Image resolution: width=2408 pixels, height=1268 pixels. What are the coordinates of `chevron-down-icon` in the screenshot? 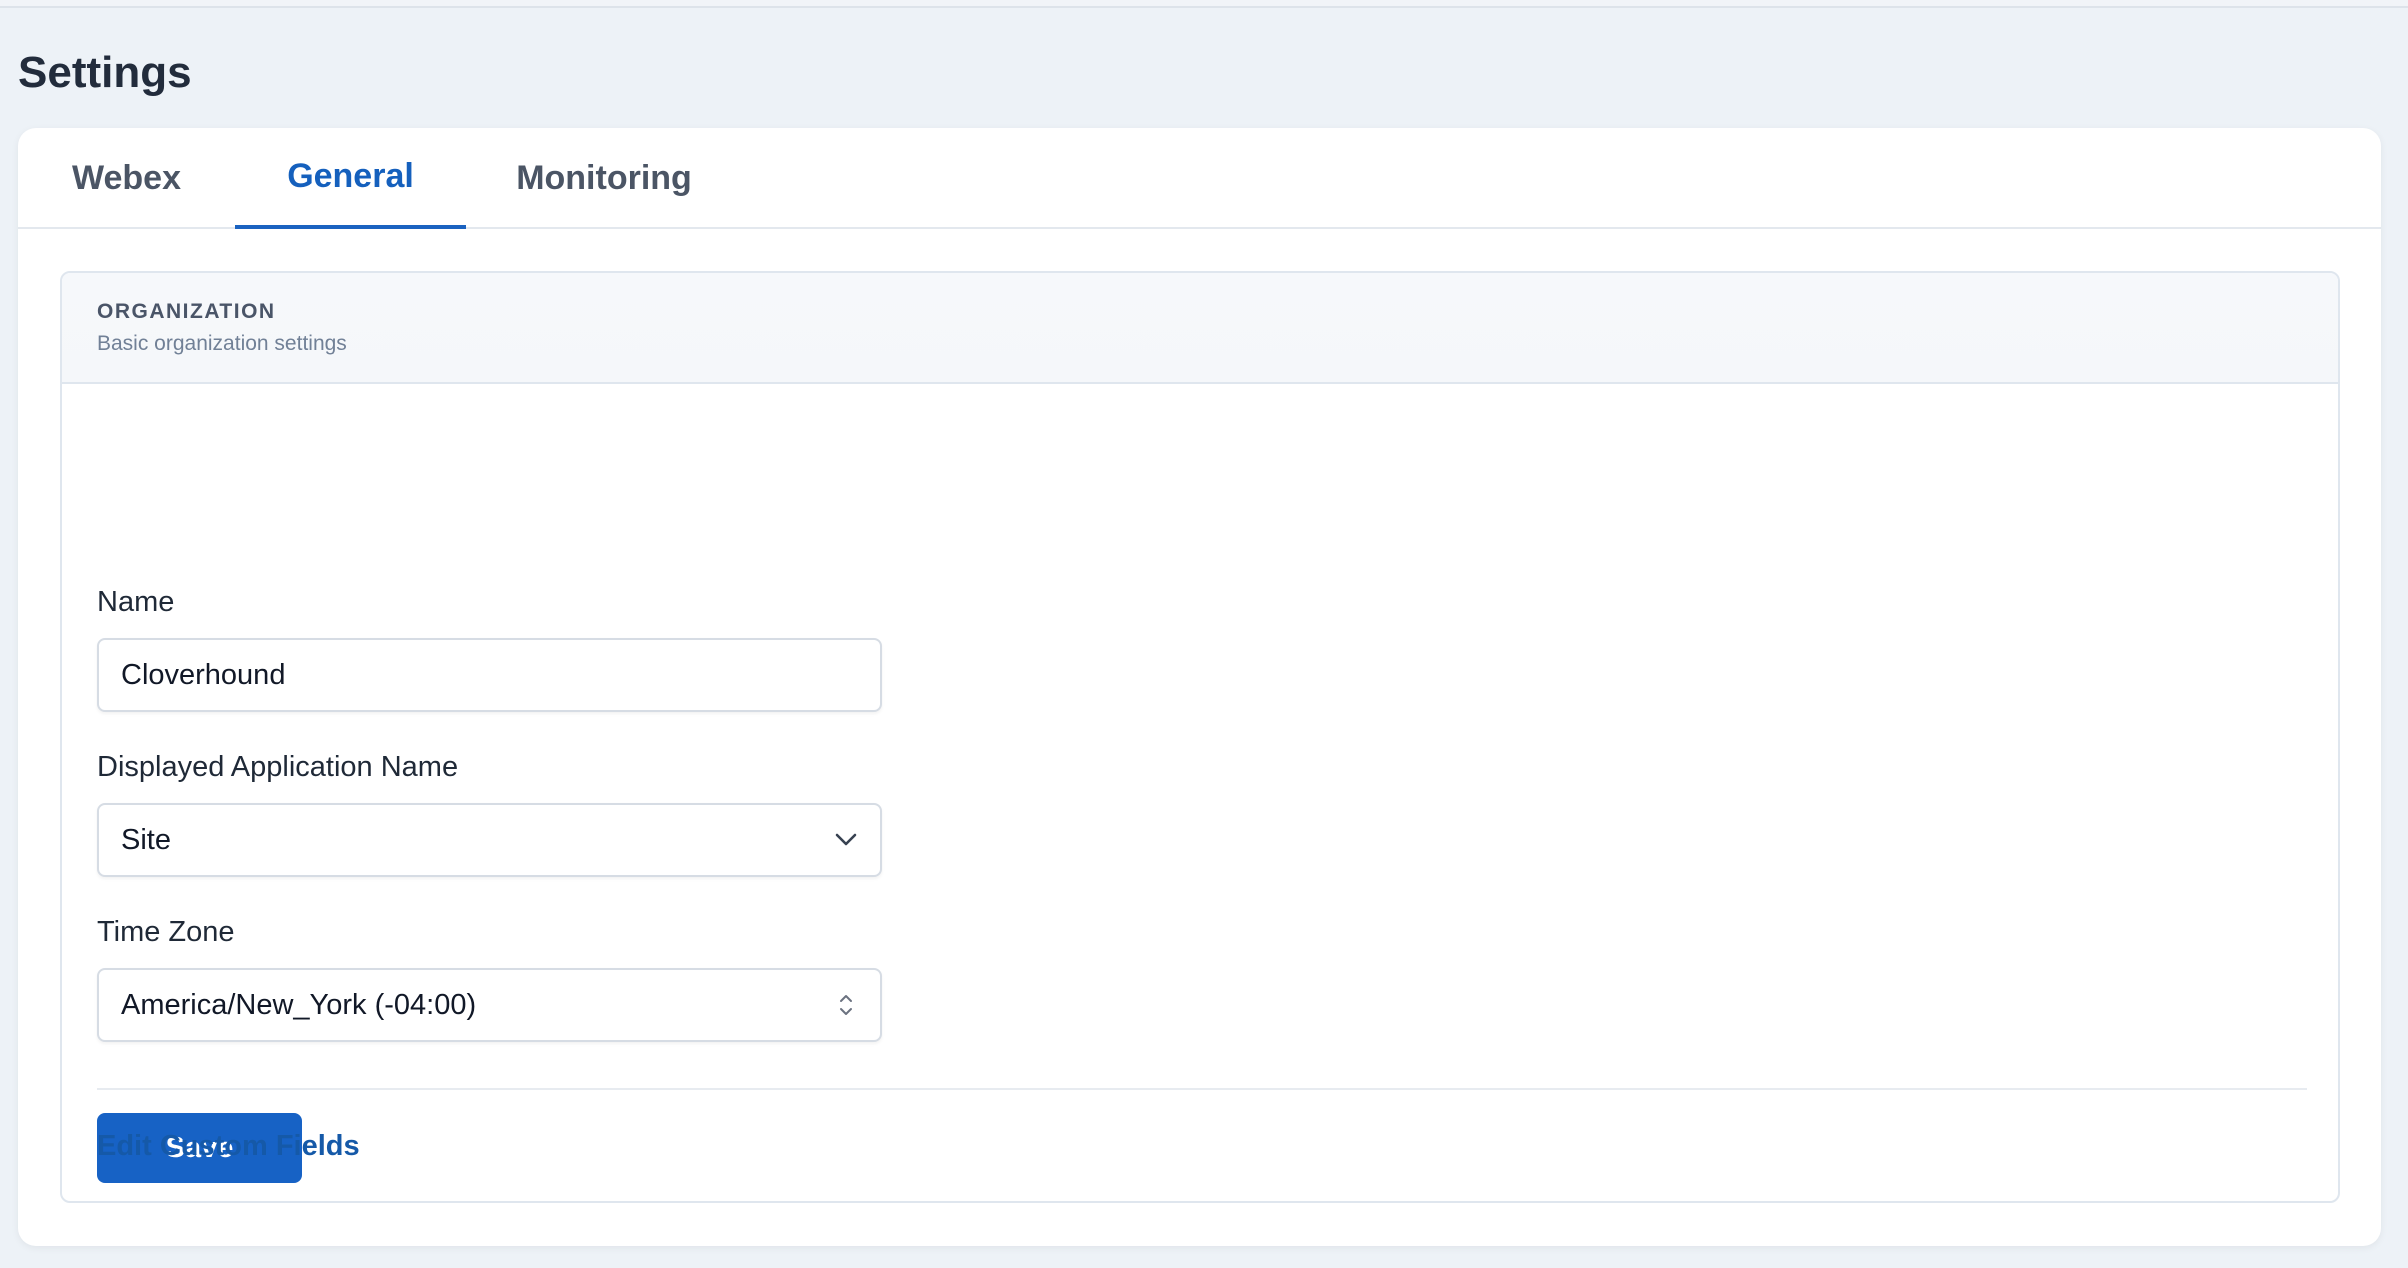 It's located at (846, 840).